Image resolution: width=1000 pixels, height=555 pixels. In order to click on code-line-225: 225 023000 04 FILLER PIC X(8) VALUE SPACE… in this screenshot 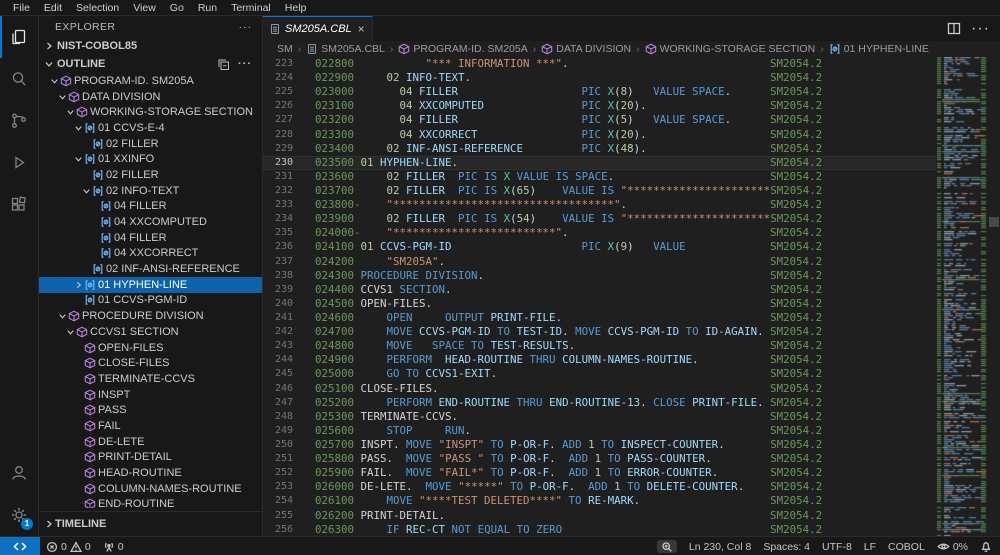, I will do `click(599, 92)`.